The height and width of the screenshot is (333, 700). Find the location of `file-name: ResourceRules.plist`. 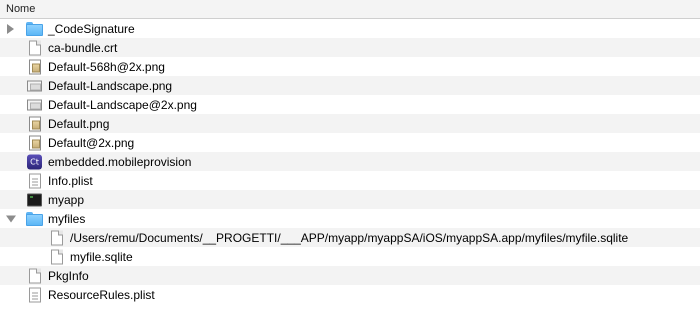

file-name: ResourceRules.plist is located at coordinates (101, 294).